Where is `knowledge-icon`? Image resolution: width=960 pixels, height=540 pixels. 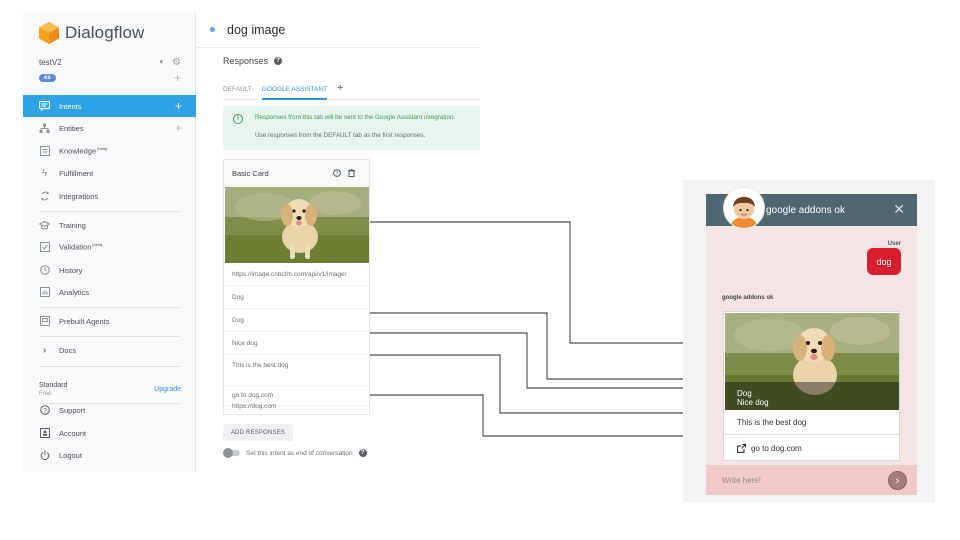 knowledge-icon is located at coordinates (44, 151).